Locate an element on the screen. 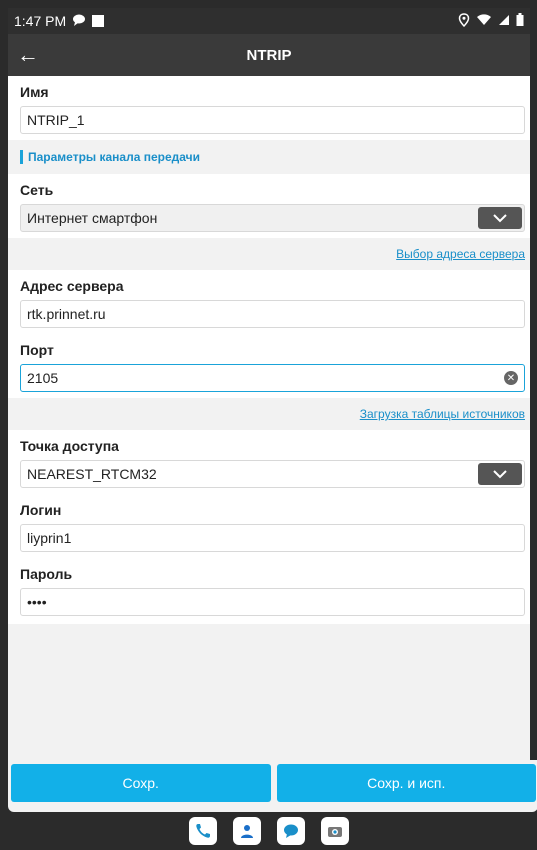 This screenshot has height=850, width=537. save-button: Сохр. is located at coordinates (141, 783).